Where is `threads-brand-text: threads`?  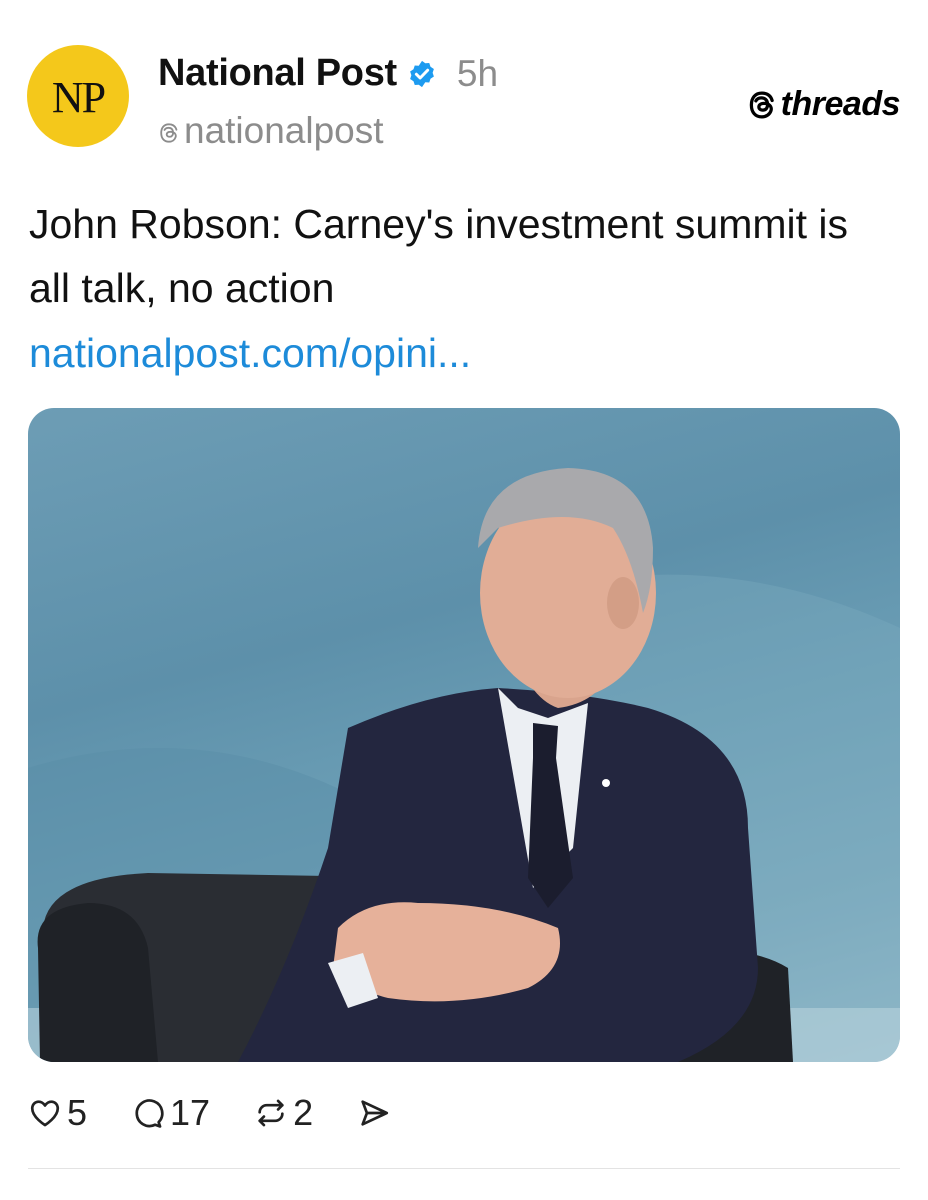
threads-brand-text: threads is located at coordinates (840, 104).